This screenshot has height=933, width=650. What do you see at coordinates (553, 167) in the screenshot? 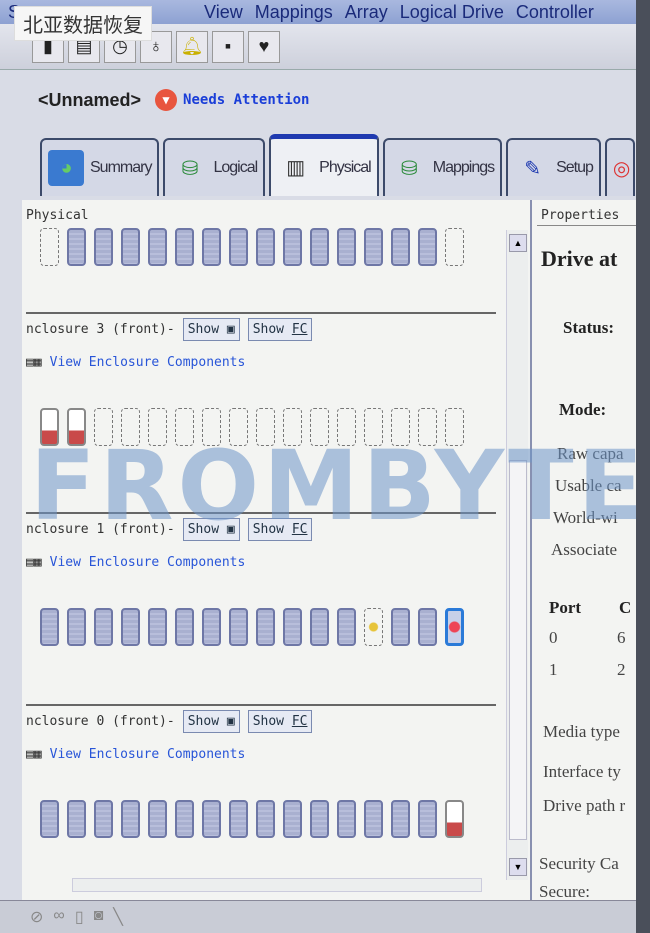
I see `tab-setup: ✎ Setup` at bounding box center [553, 167].